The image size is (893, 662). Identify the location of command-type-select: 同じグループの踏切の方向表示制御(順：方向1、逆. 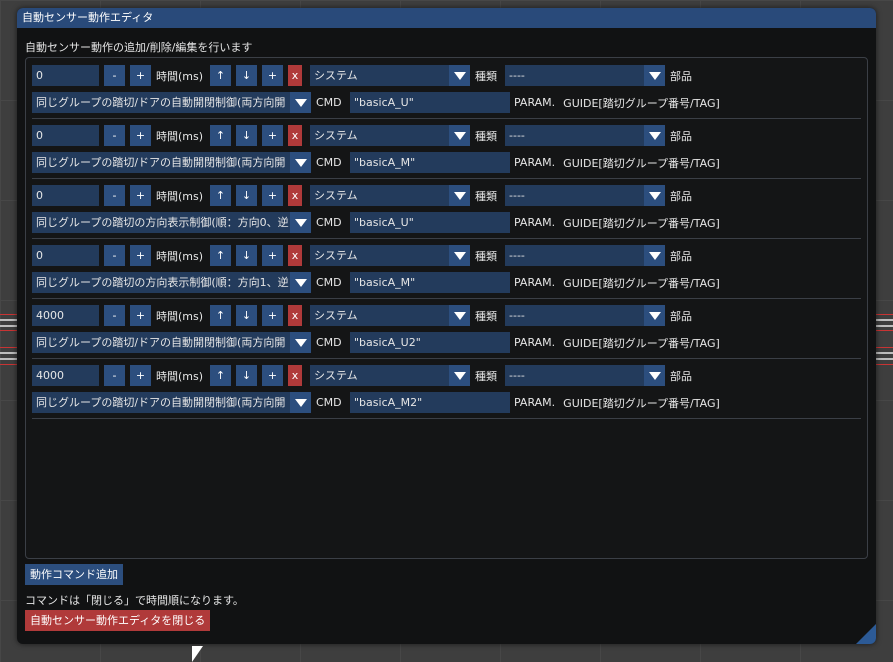
(171, 282).